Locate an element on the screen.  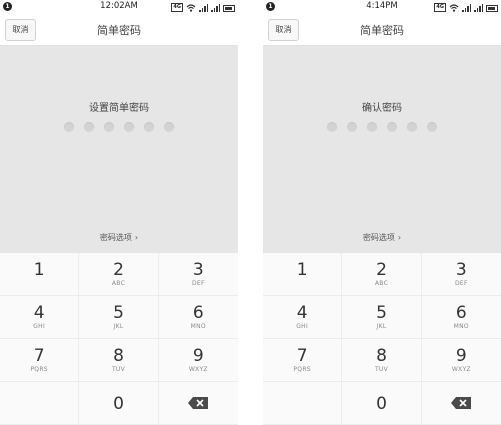
status-bar: 1 12:02AM 4G is located at coordinates (119, 7).